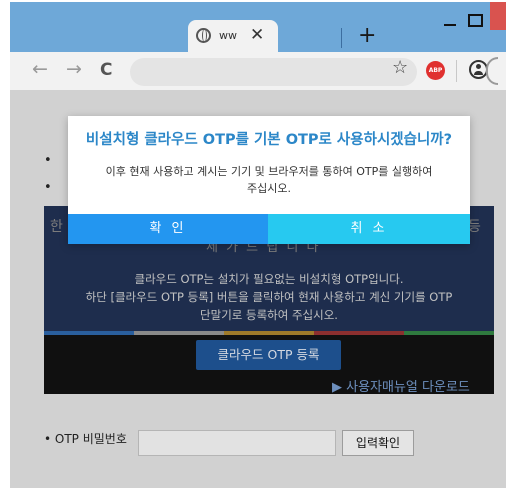 Image resolution: width=506 pixels, height=490 pixels. Describe the element at coordinates (369, 229) in the screenshot. I see `cancel-button: 취 소` at that location.